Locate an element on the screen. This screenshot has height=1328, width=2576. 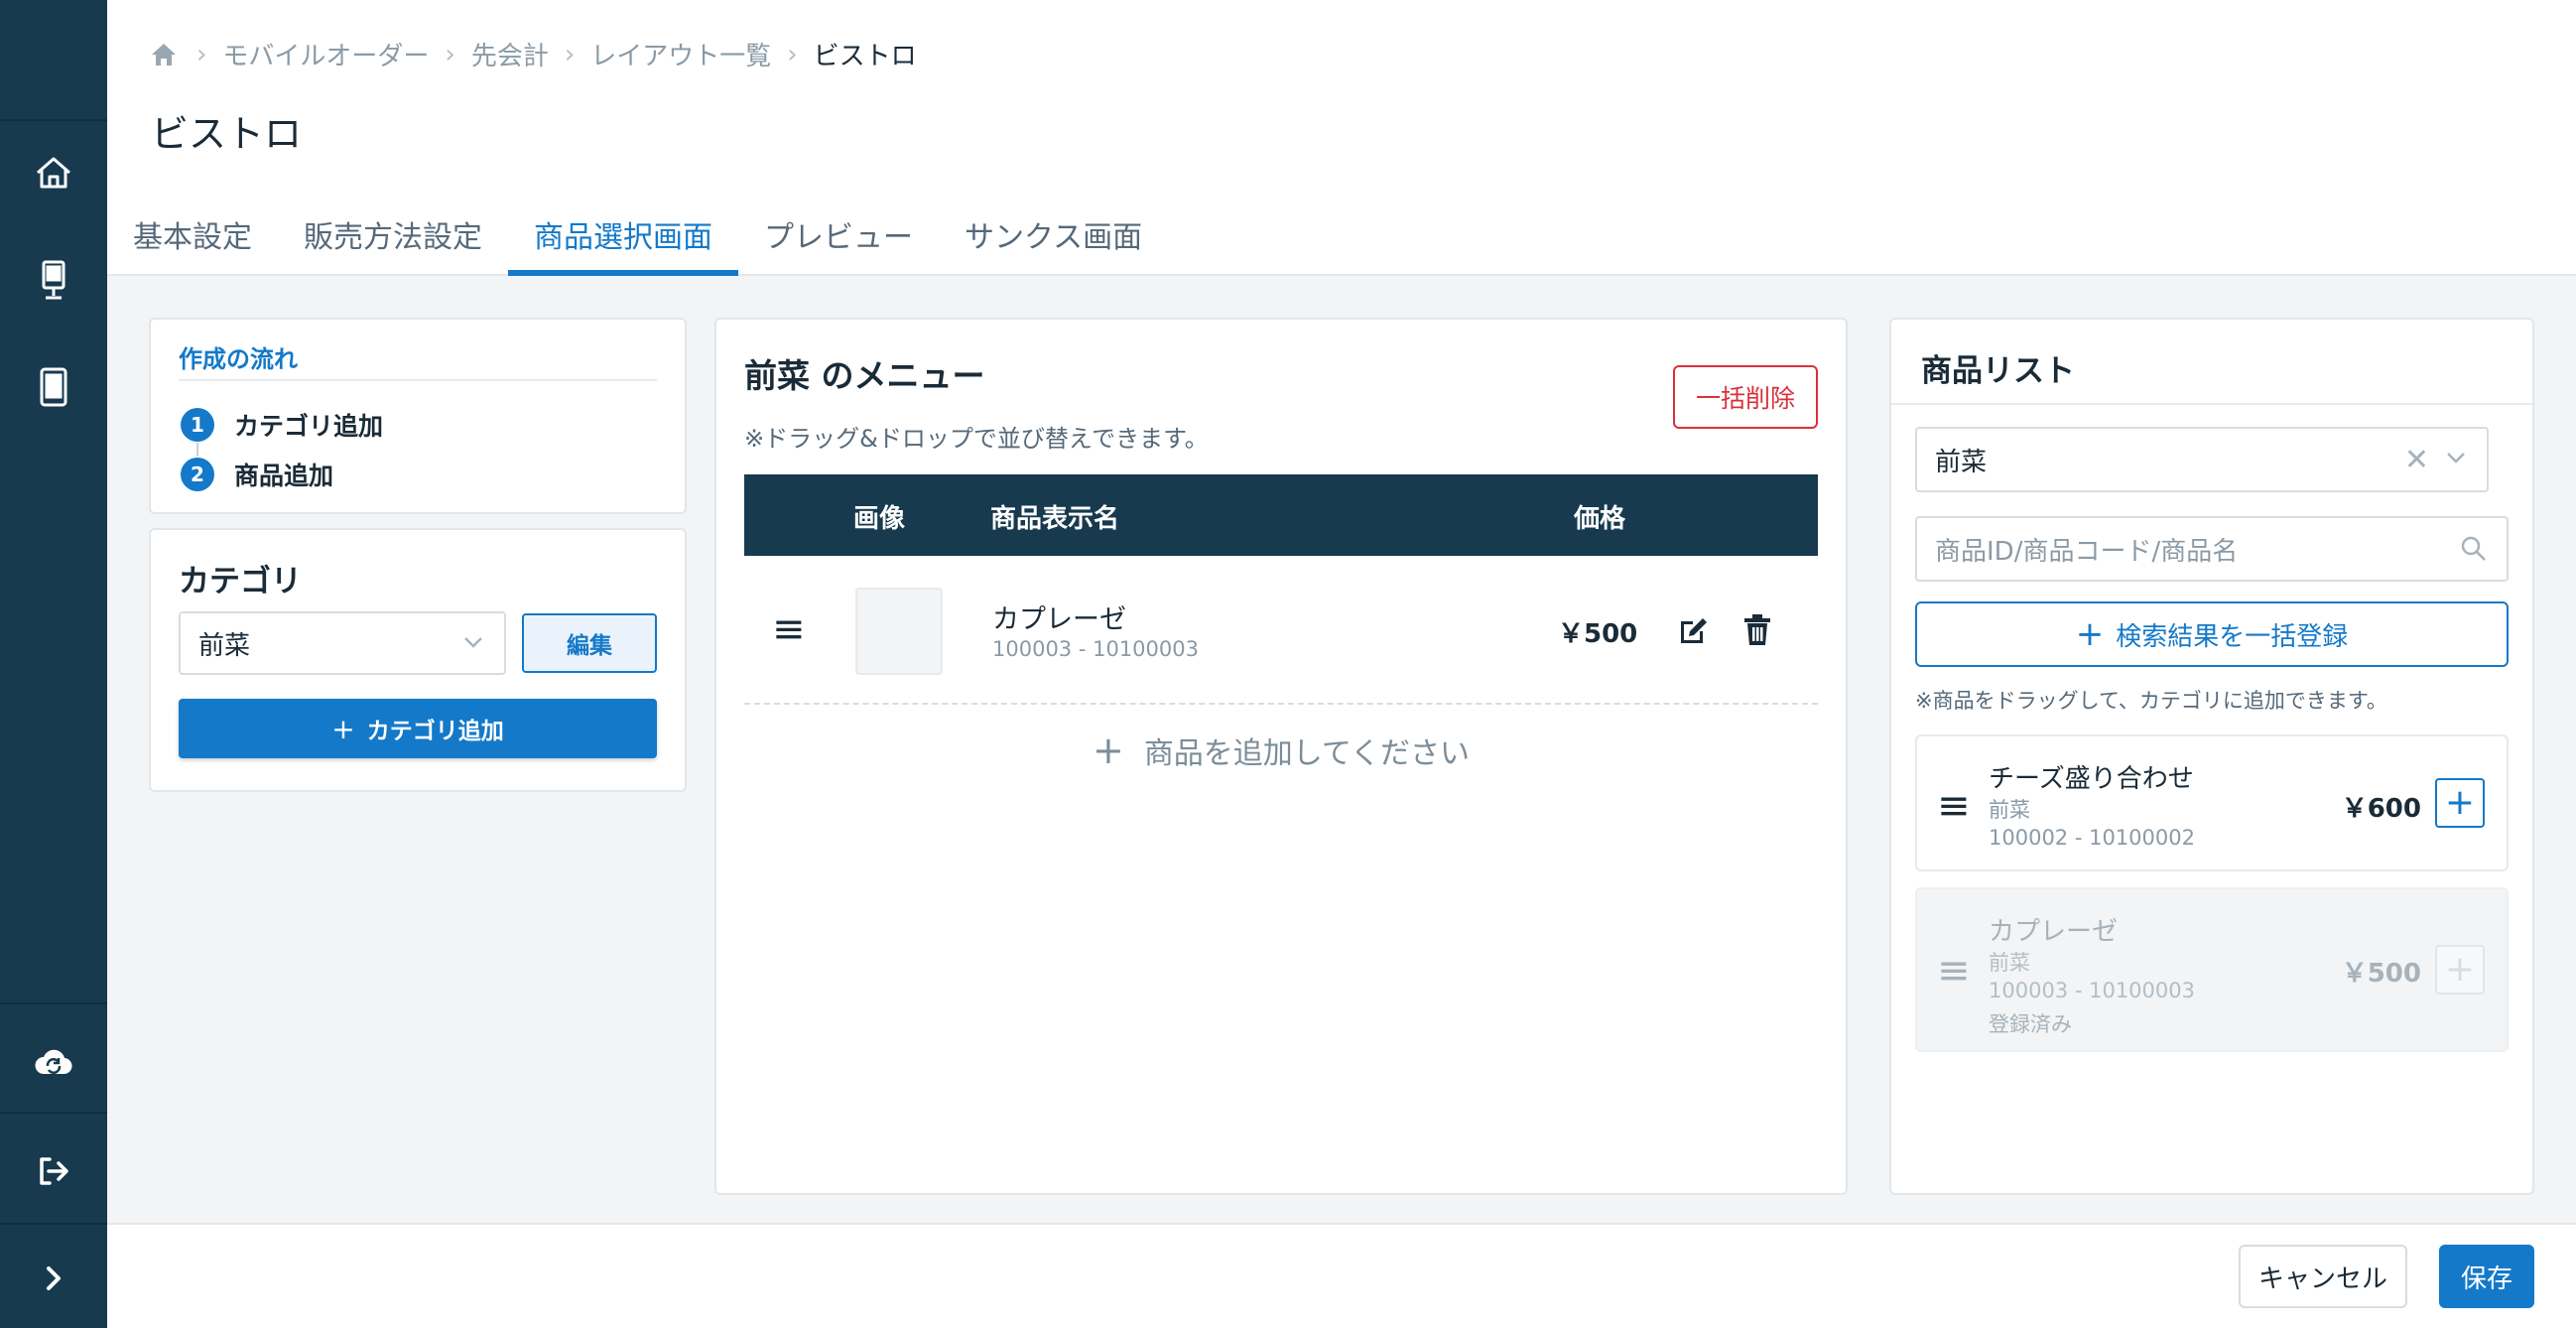
menu-note: ※ドラッグ&ドロップで並び替えできます。 is located at coordinates (977, 439).